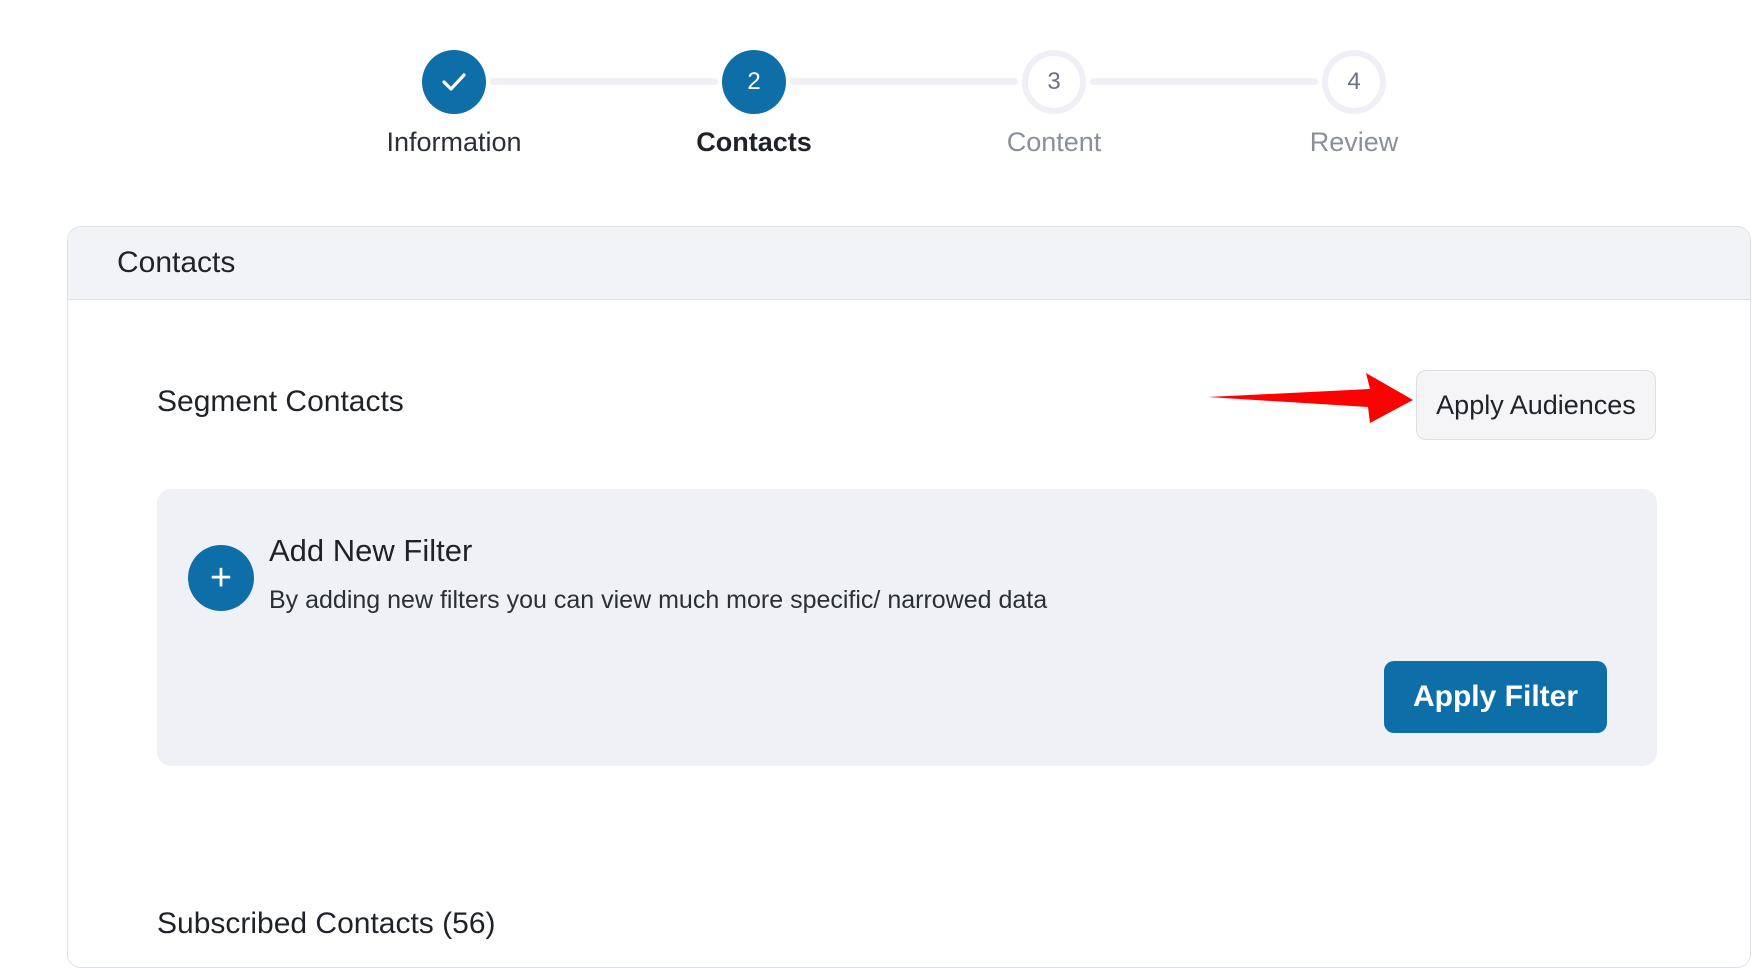 This screenshot has height=968, width=1752. I want to click on apply-filter-button: Apply Filter, so click(1495, 697).